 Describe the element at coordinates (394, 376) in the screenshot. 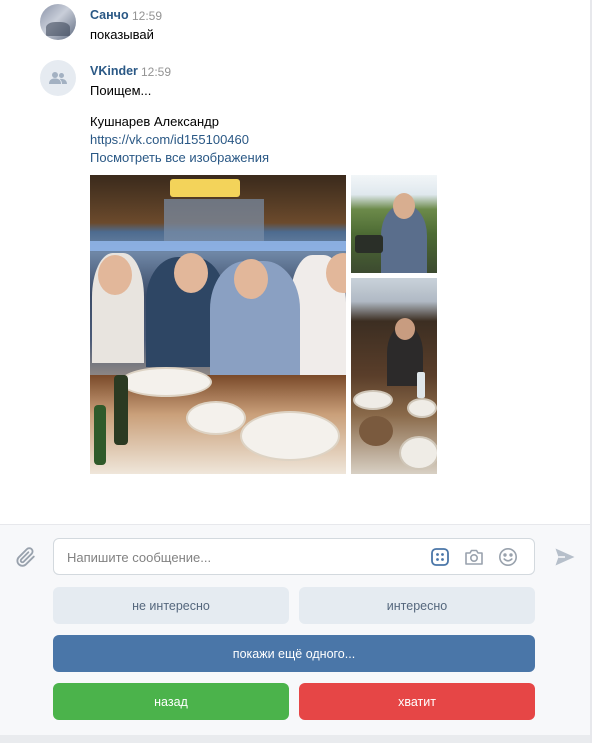

I see `photo-attachment-bottom` at that location.